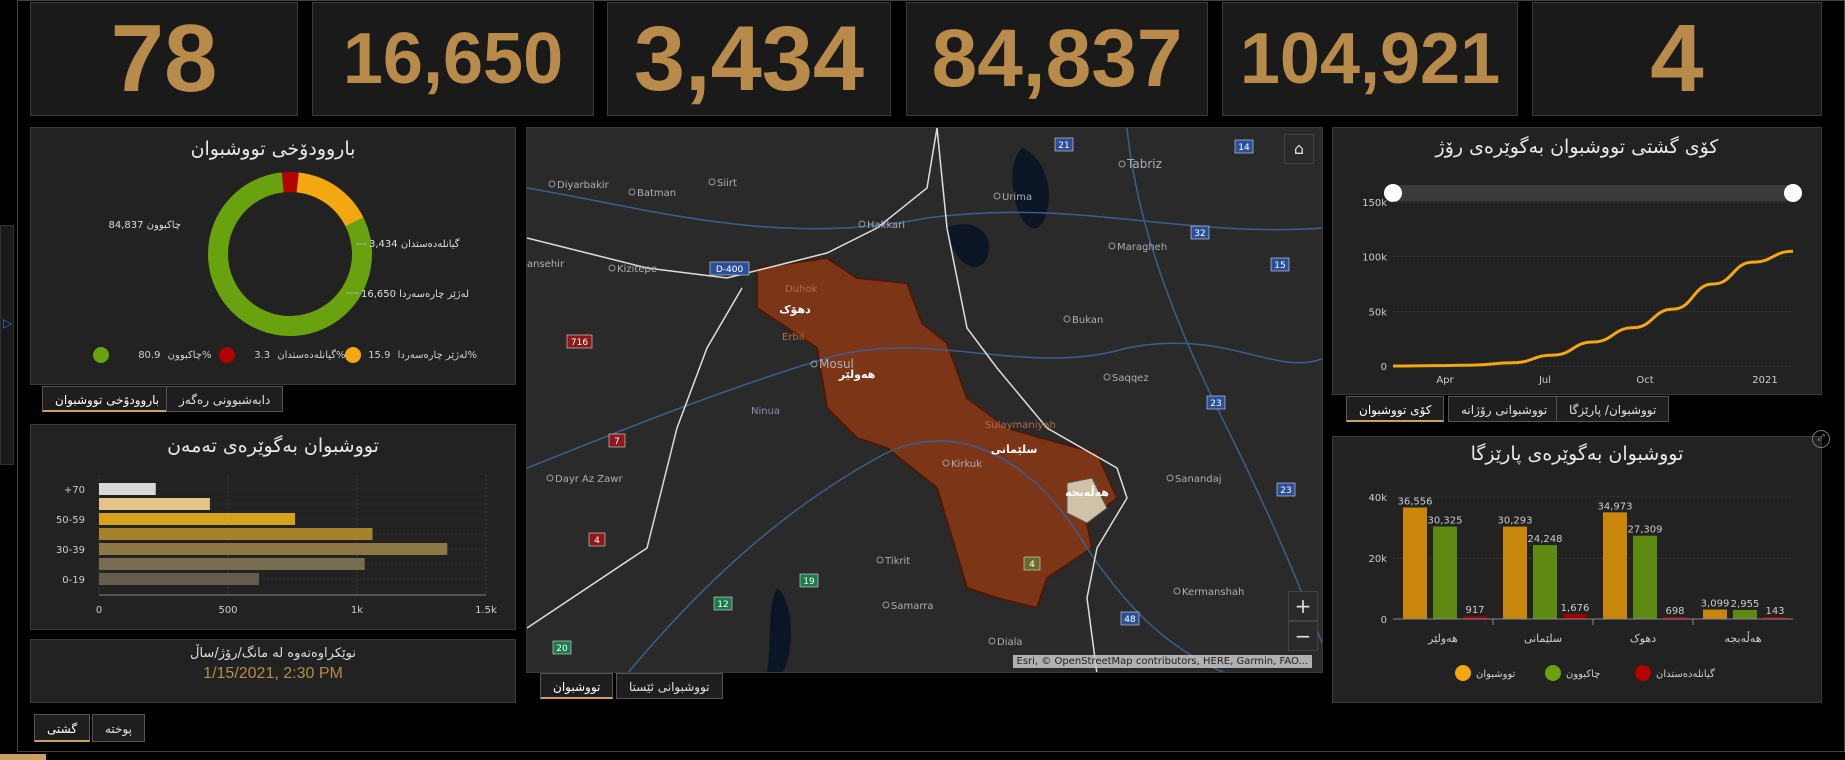 The width and height of the screenshot is (1845, 760). Describe the element at coordinates (70, 550) in the screenshot. I see `age-category-label: 30-39` at that location.